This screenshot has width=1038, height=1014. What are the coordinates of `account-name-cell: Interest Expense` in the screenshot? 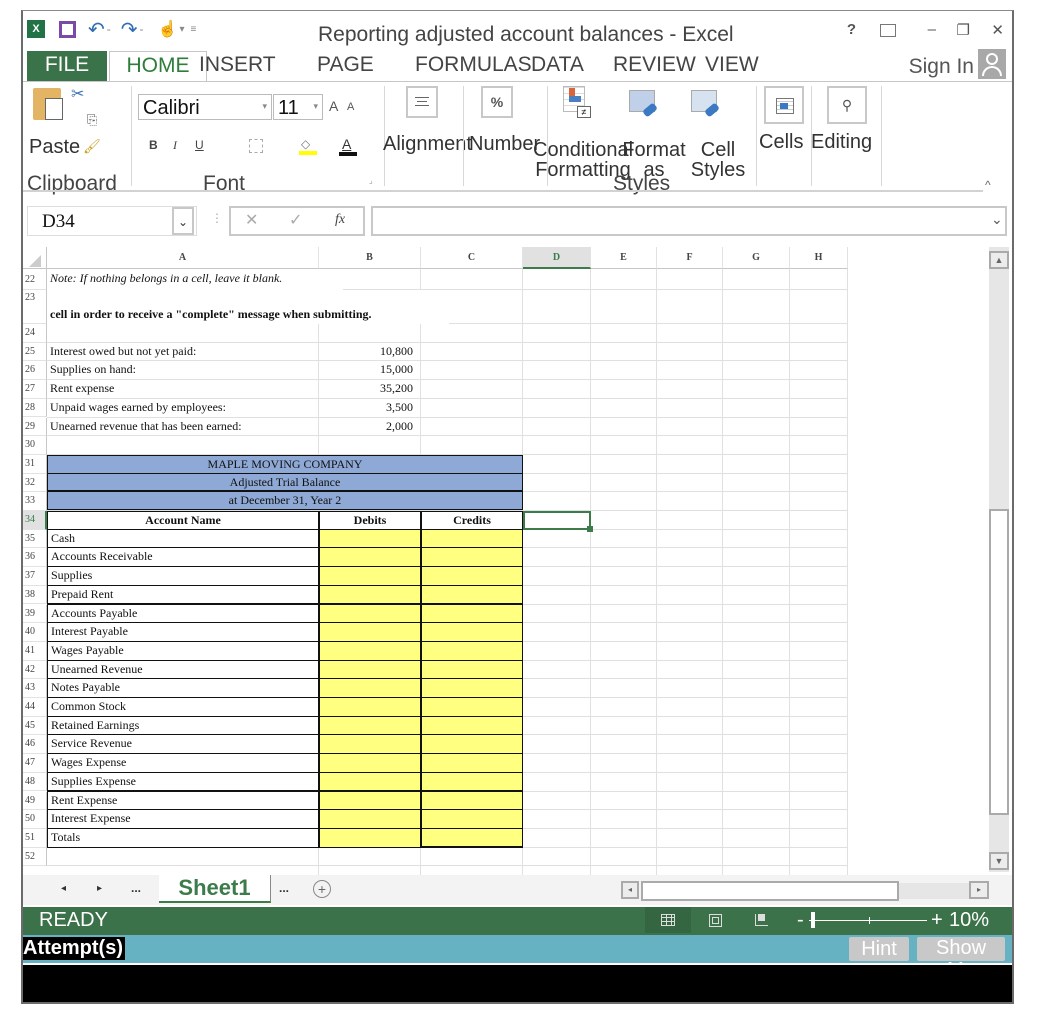 It's located at (183, 819).